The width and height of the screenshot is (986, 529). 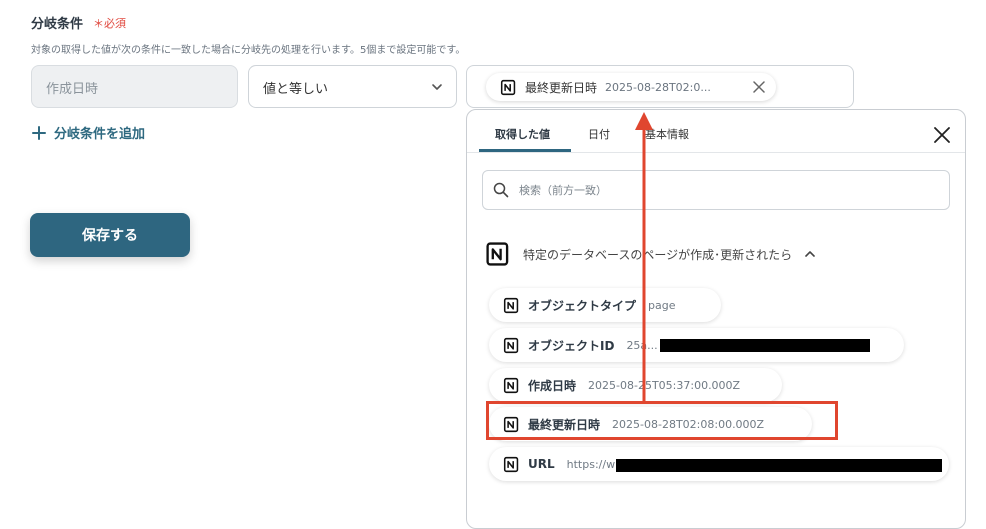 I want to click on annotation-arrow, so click(x=644, y=256).